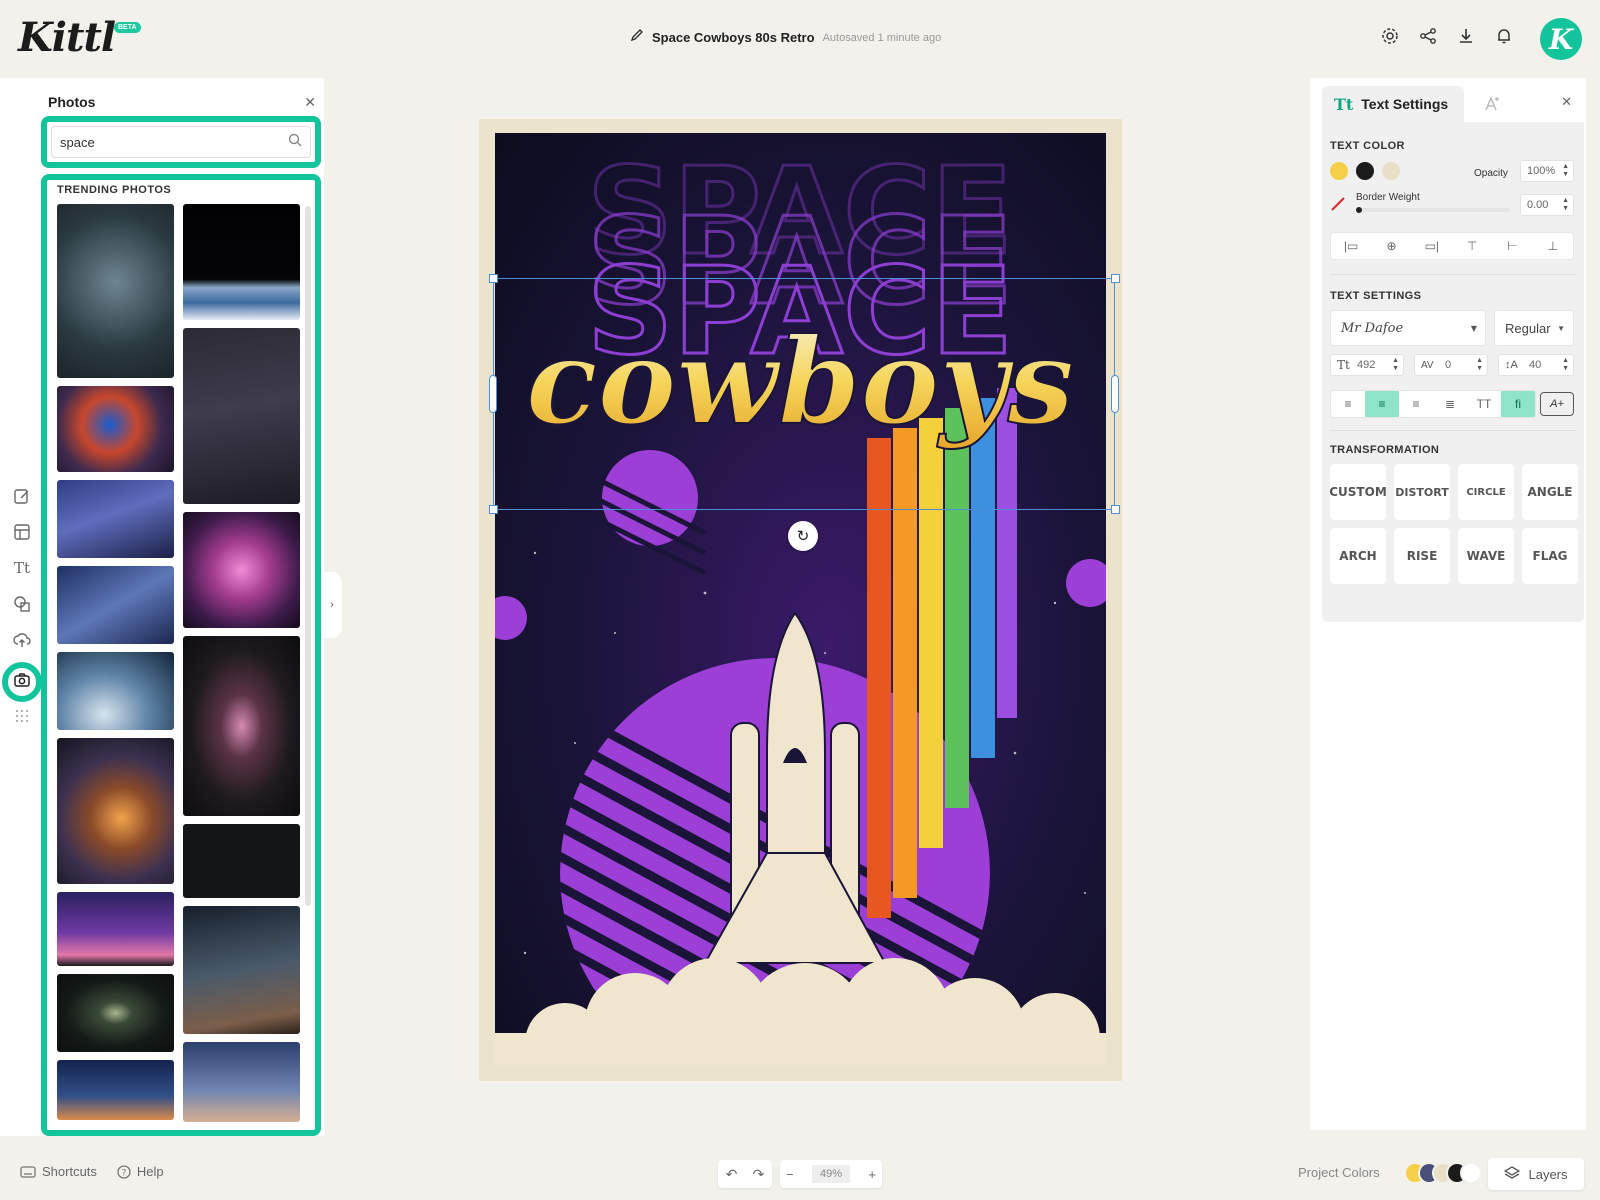 The image size is (1600, 1200). Describe the element at coordinates (332, 605) in the screenshot. I see `collapse-panel-chevron-icon: ›` at that location.